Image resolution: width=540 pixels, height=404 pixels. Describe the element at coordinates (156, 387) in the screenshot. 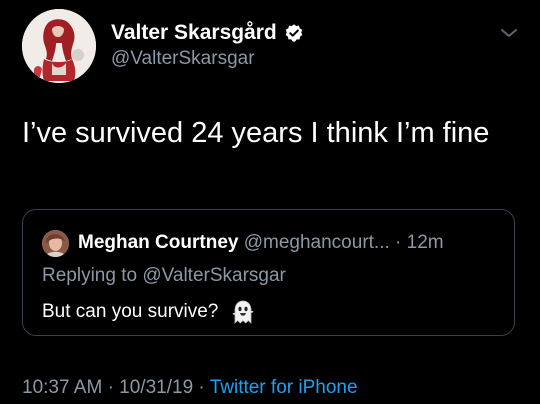

I see `tweet-date: 10/31/19` at that location.